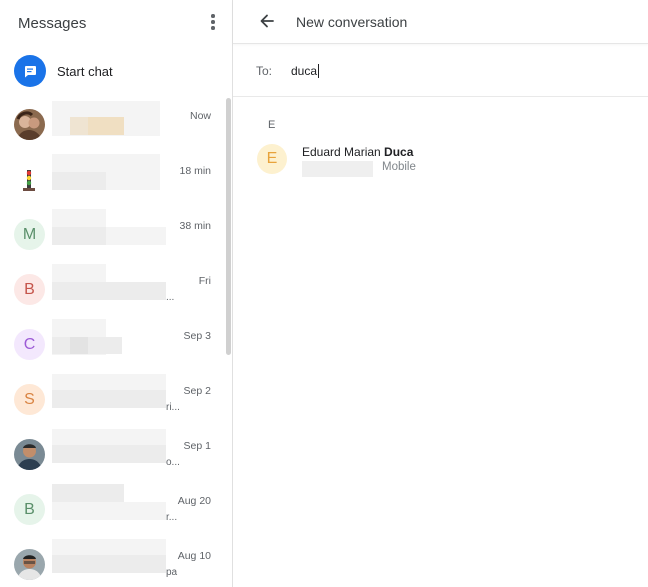  What do you see at coordinates (197, 336) in the screenshot?
I see `conversation-time: Sep 3` at bounding box center [197, 336].